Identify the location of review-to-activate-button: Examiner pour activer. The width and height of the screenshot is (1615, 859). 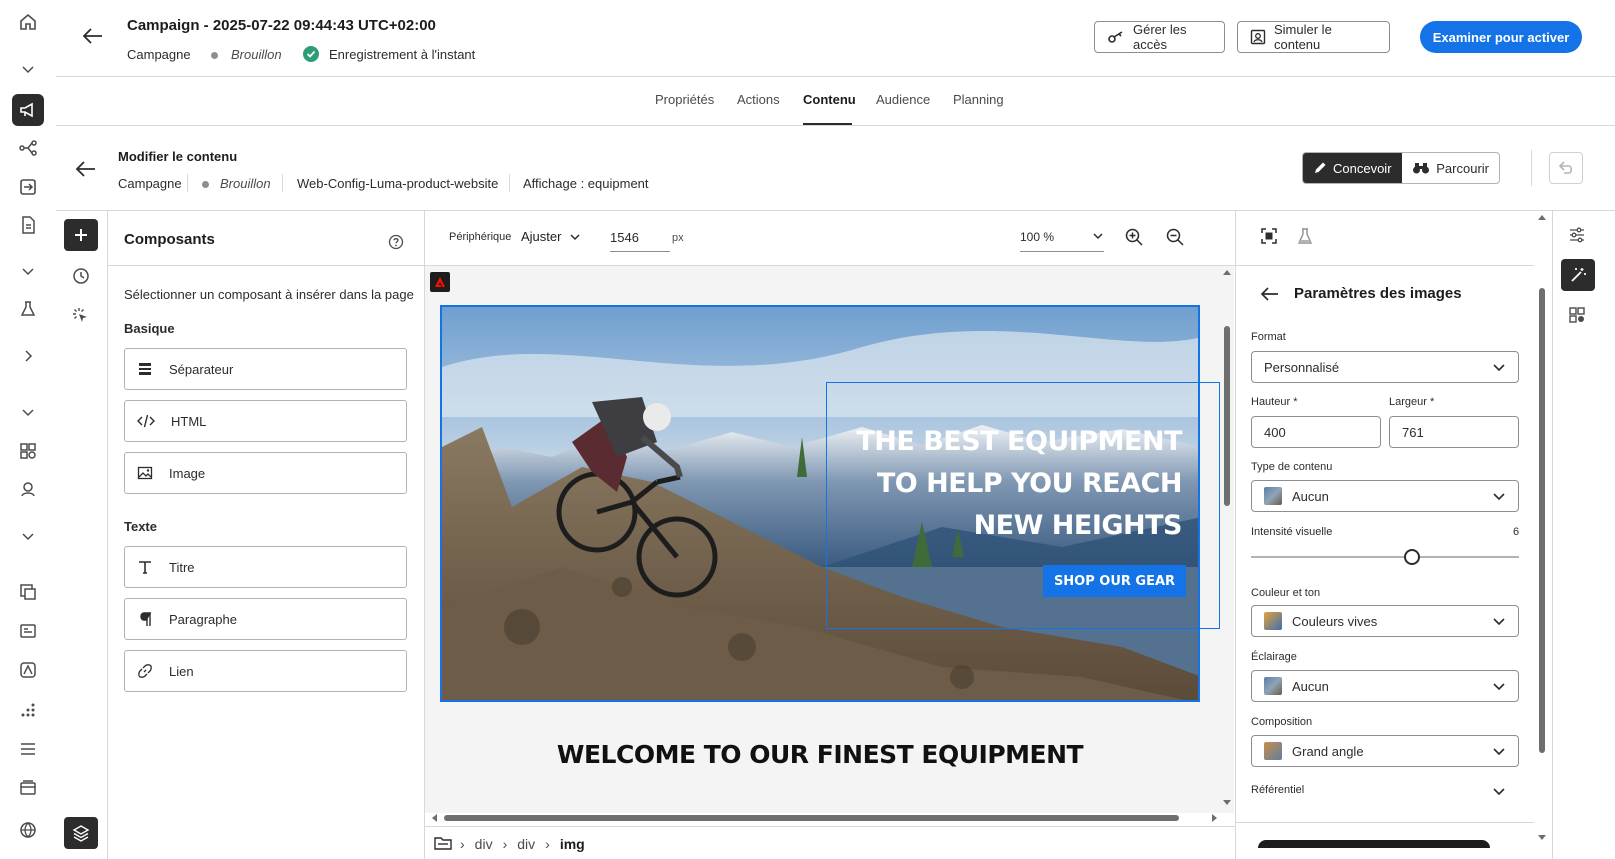
(1501, 37).